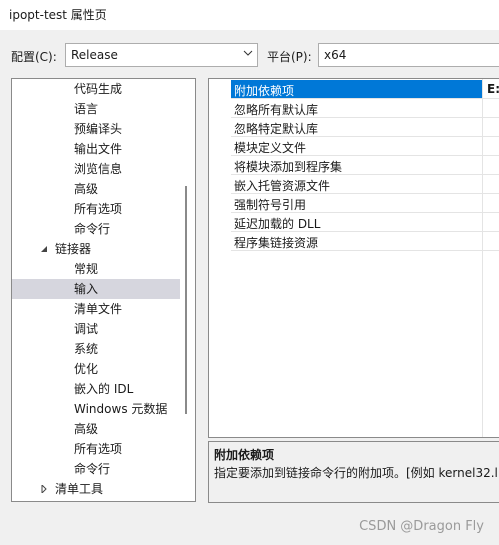 The width and height of the screenshot is (499, 545). What do you see at coordinates (264, 91) in the screenshot?
I see `property-name: 附加依赖项` at bounding box center [264, 91].